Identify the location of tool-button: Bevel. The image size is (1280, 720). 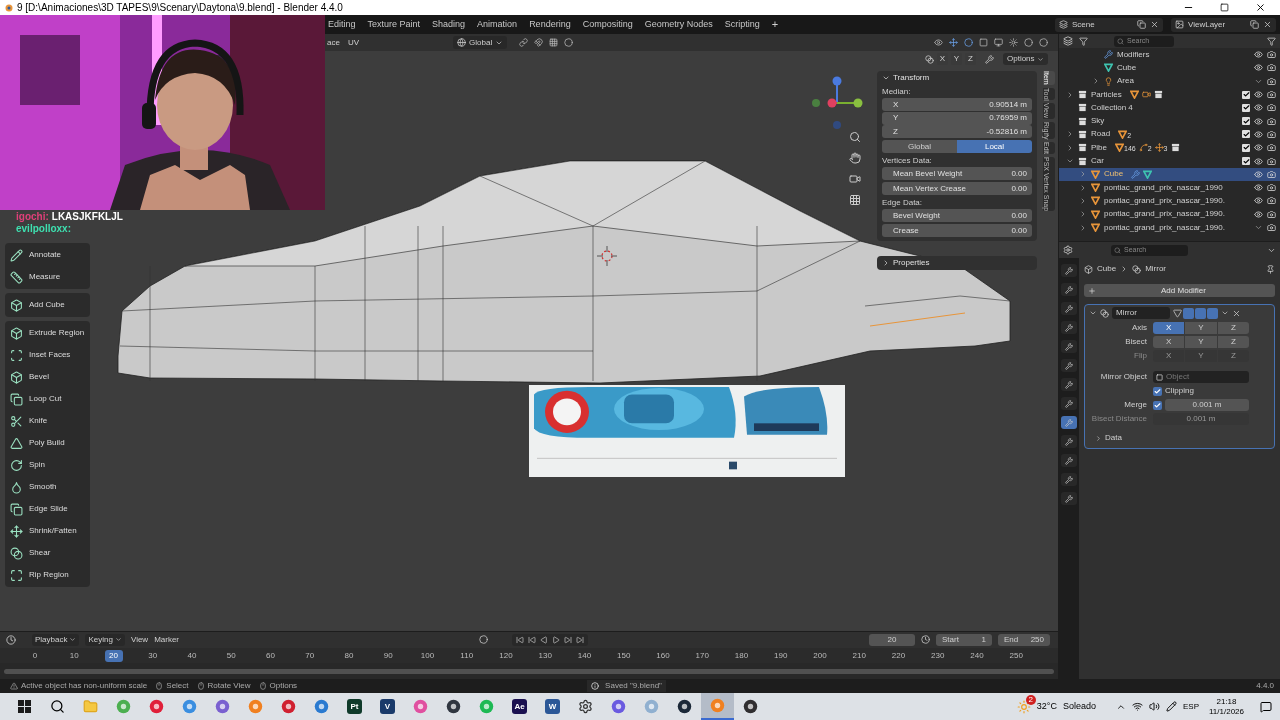
(47, 377).